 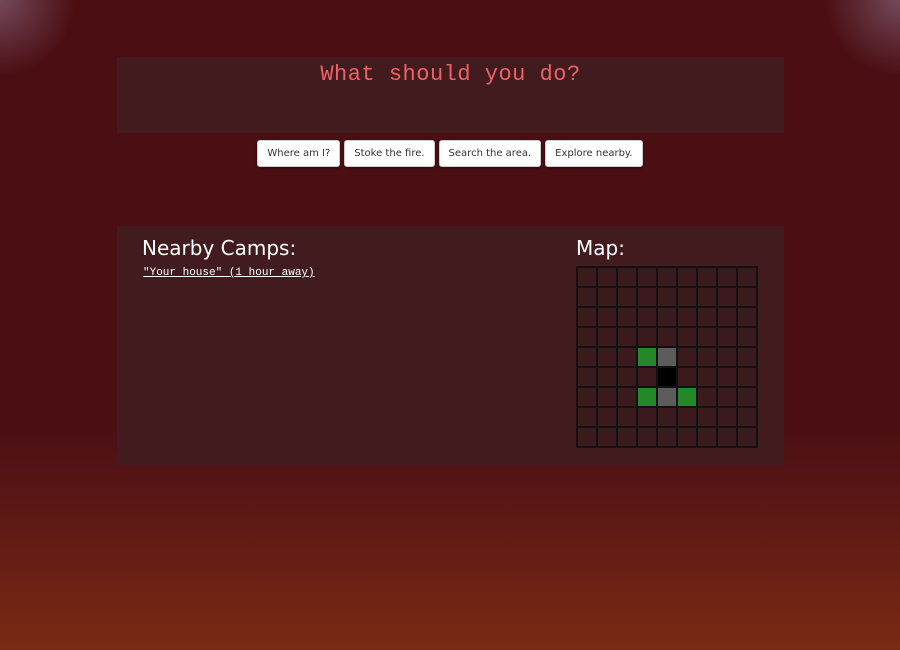 What do you see at coordinates (299, 153) in the screenshot?
I see `where-am-i-button: Where am I?` at bounding box center [299, 153].